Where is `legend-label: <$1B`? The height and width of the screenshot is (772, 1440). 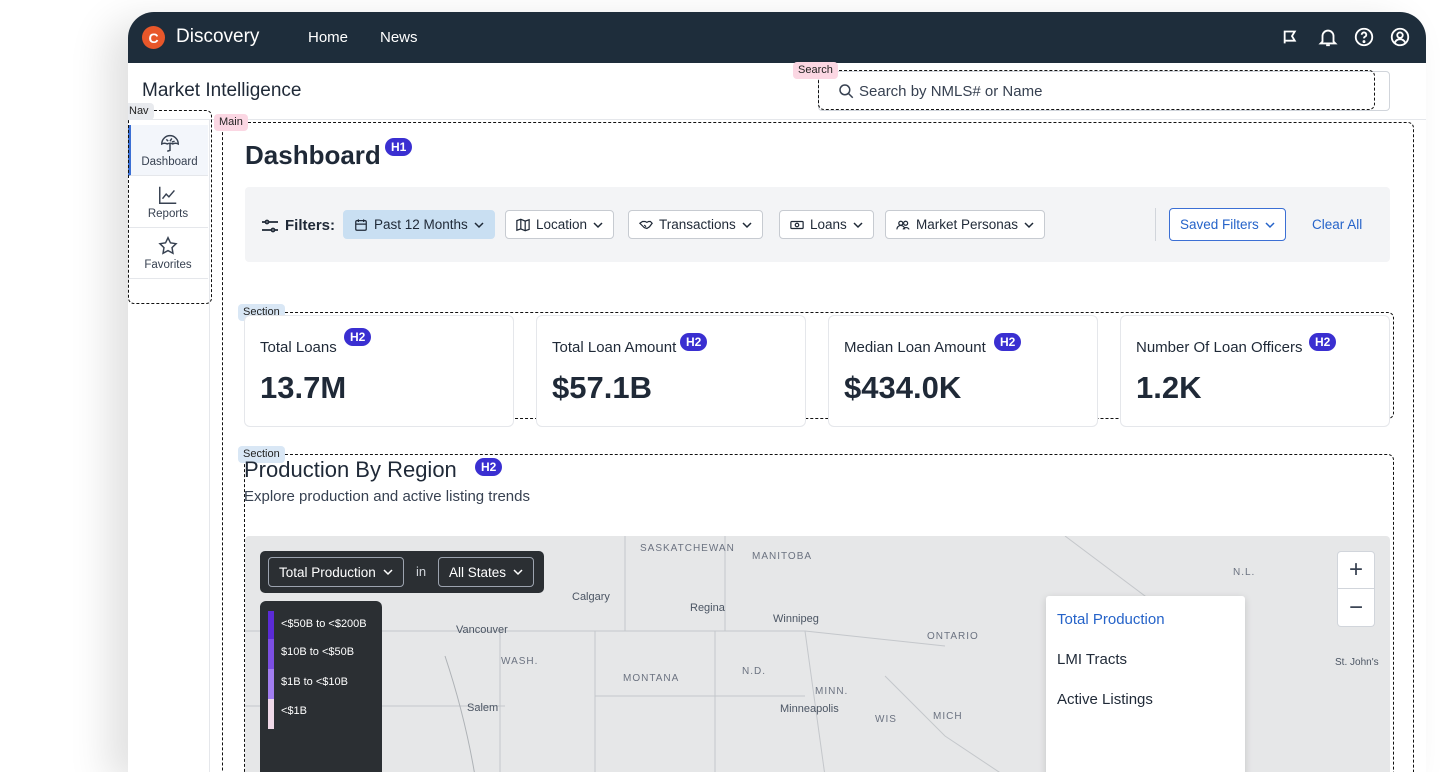 legend-label: <$1B is located at coordinates (294, 711).